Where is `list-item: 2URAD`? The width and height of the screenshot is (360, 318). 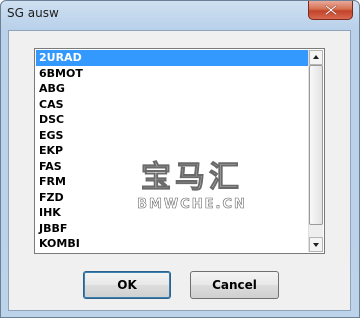 list-item: 2URAD is located at coordinates (172, 58).